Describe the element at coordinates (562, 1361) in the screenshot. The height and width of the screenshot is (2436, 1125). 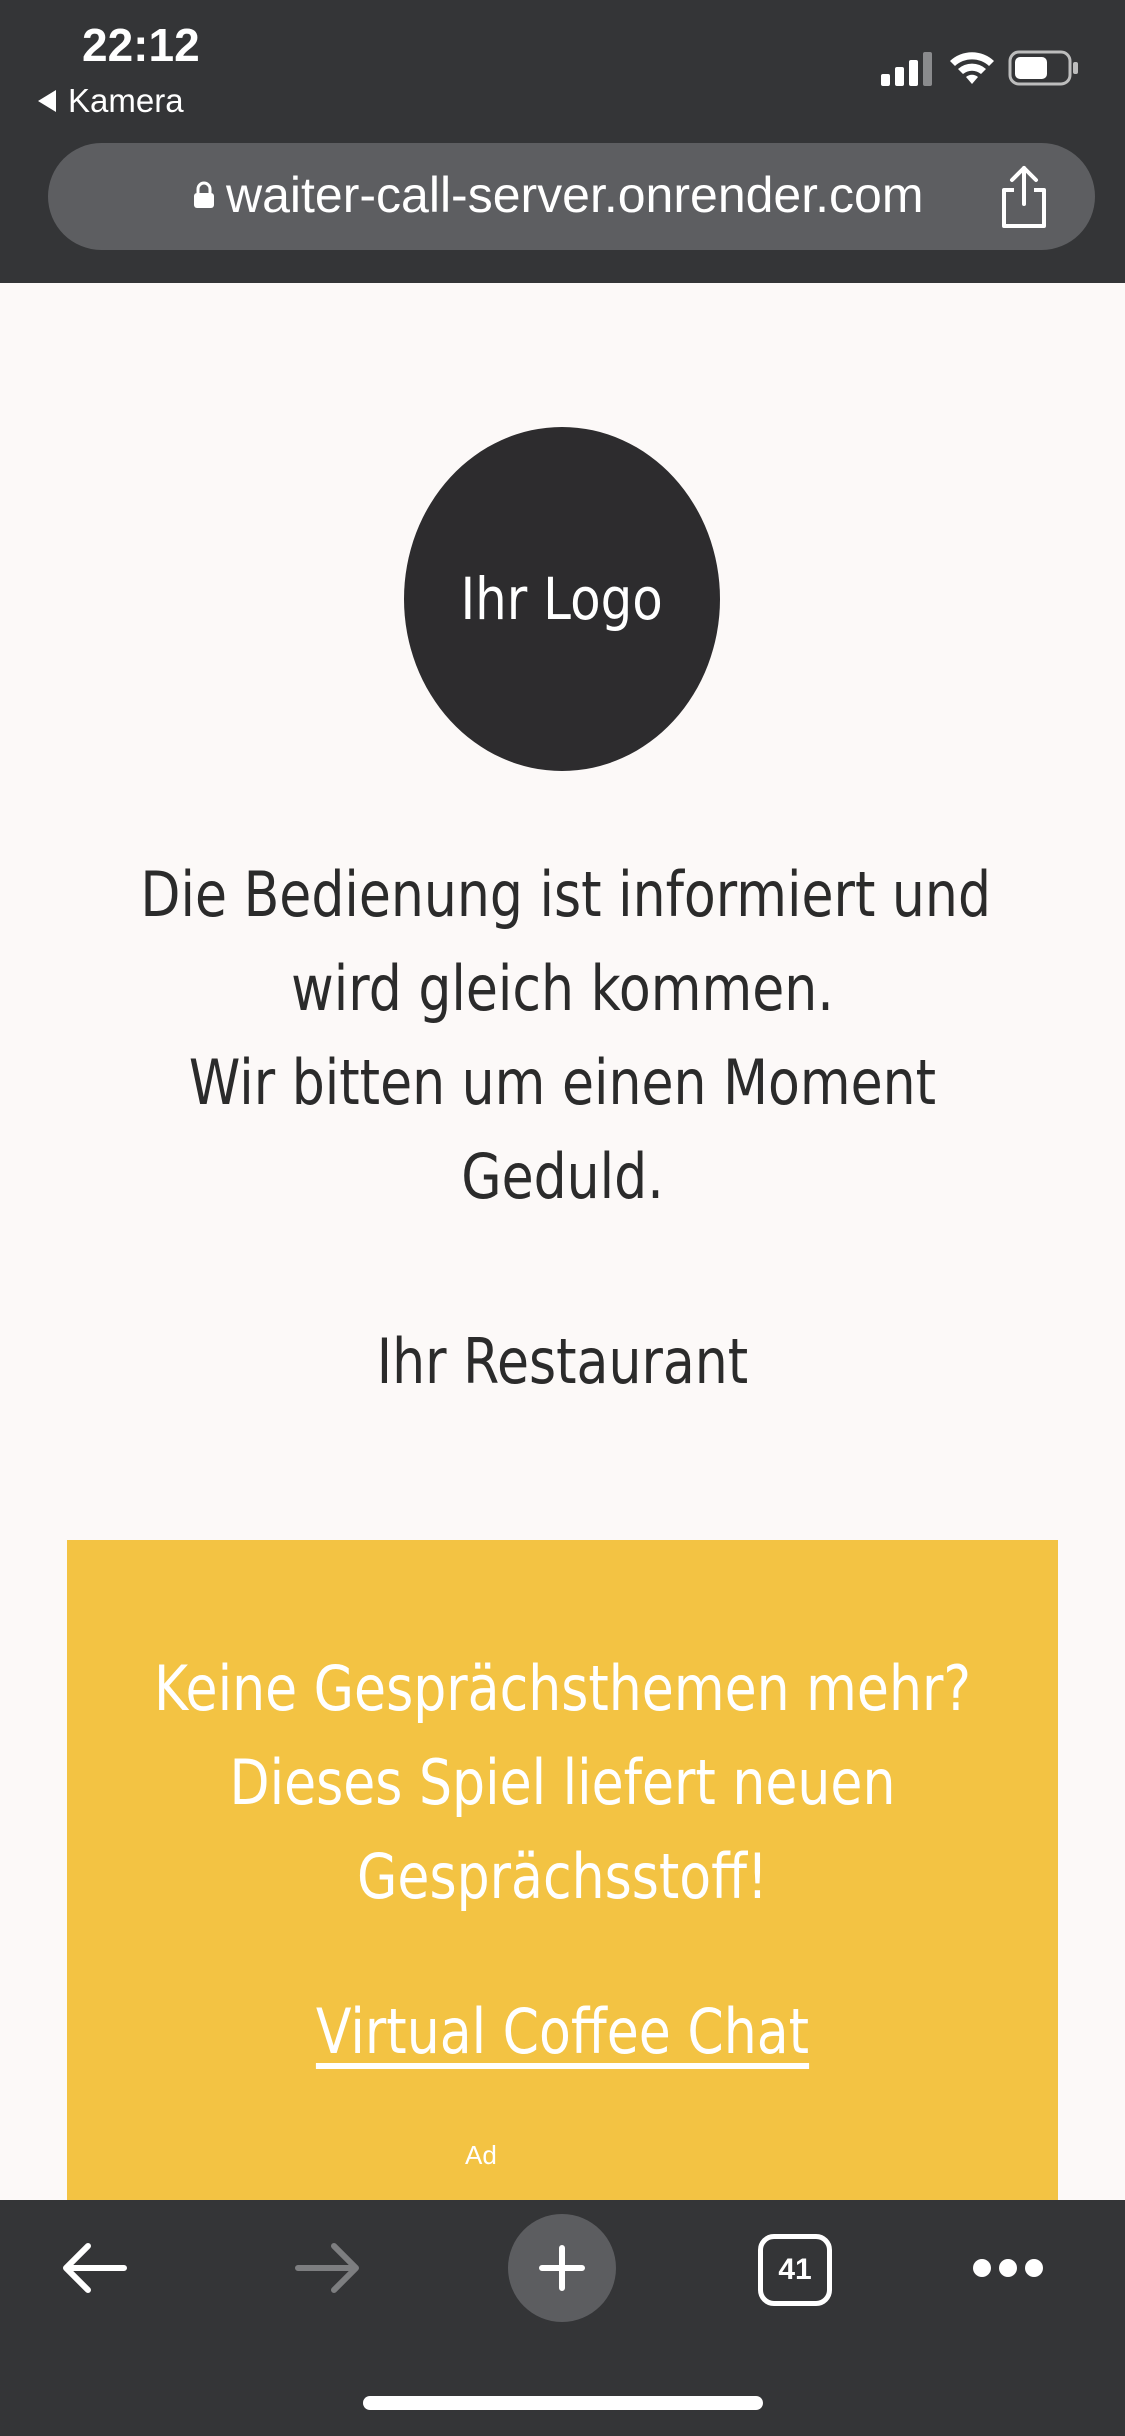
I see `restaurant-signature: Ihr Restaurant` at that location.